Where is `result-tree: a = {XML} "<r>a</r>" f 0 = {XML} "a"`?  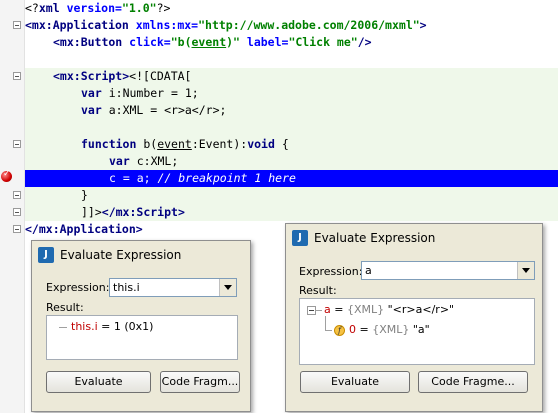 result-tree: a = {XML} "<r>a</r>" f 0 = {XML} "a" is located at coordinates (417, 331).